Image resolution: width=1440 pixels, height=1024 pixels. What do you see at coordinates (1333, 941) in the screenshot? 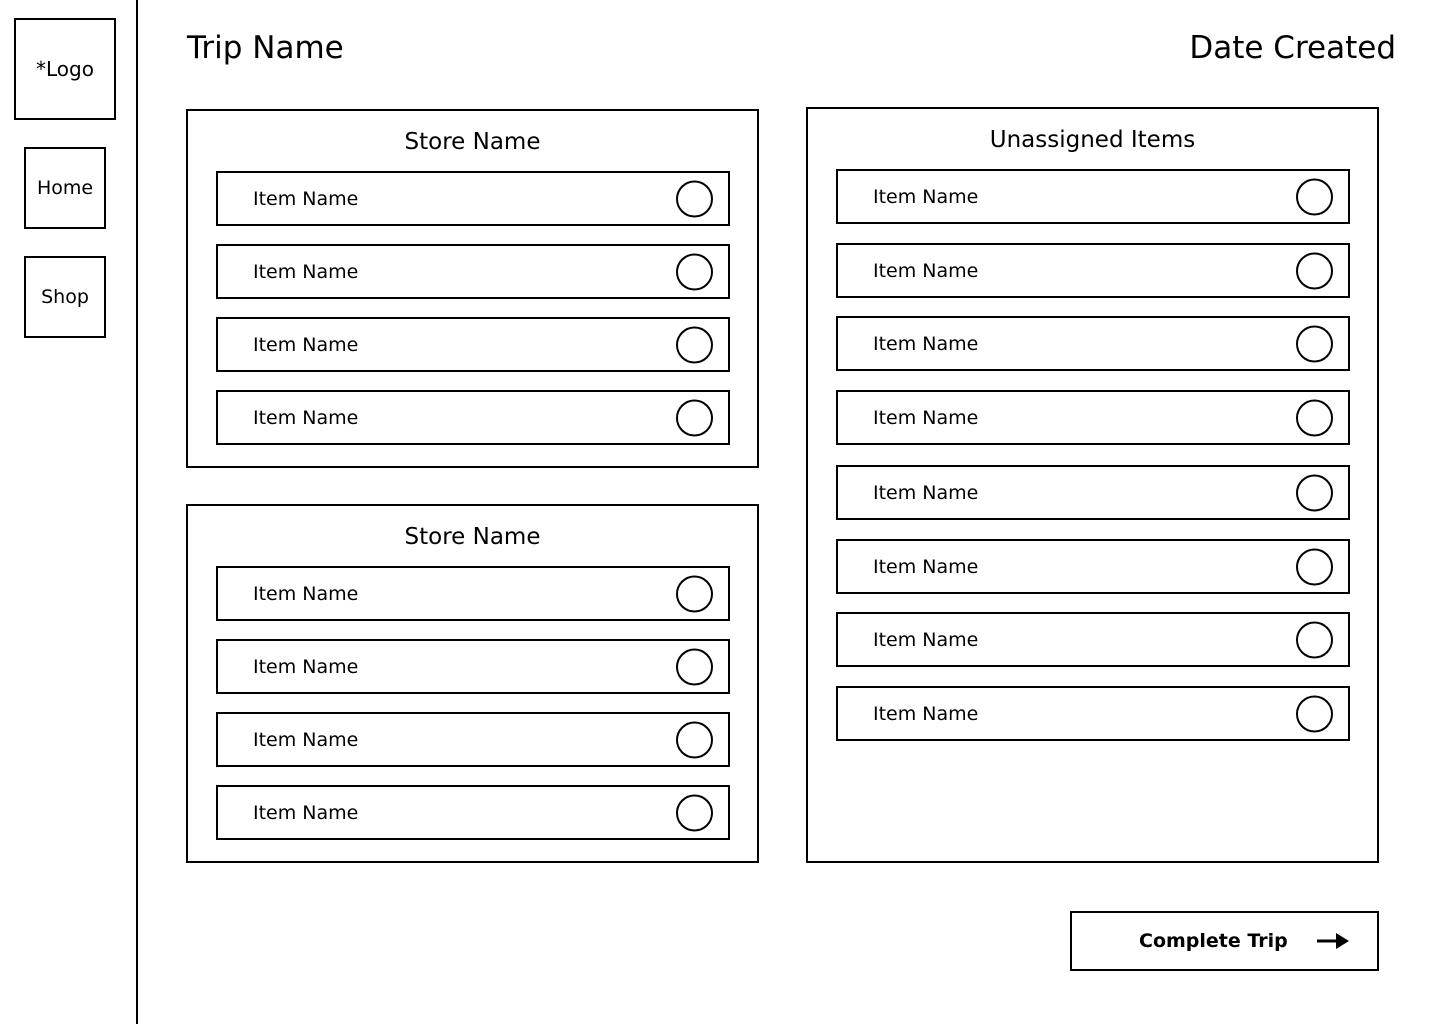
I see `arrow-right-icon` at bounding box center [1333, 941].